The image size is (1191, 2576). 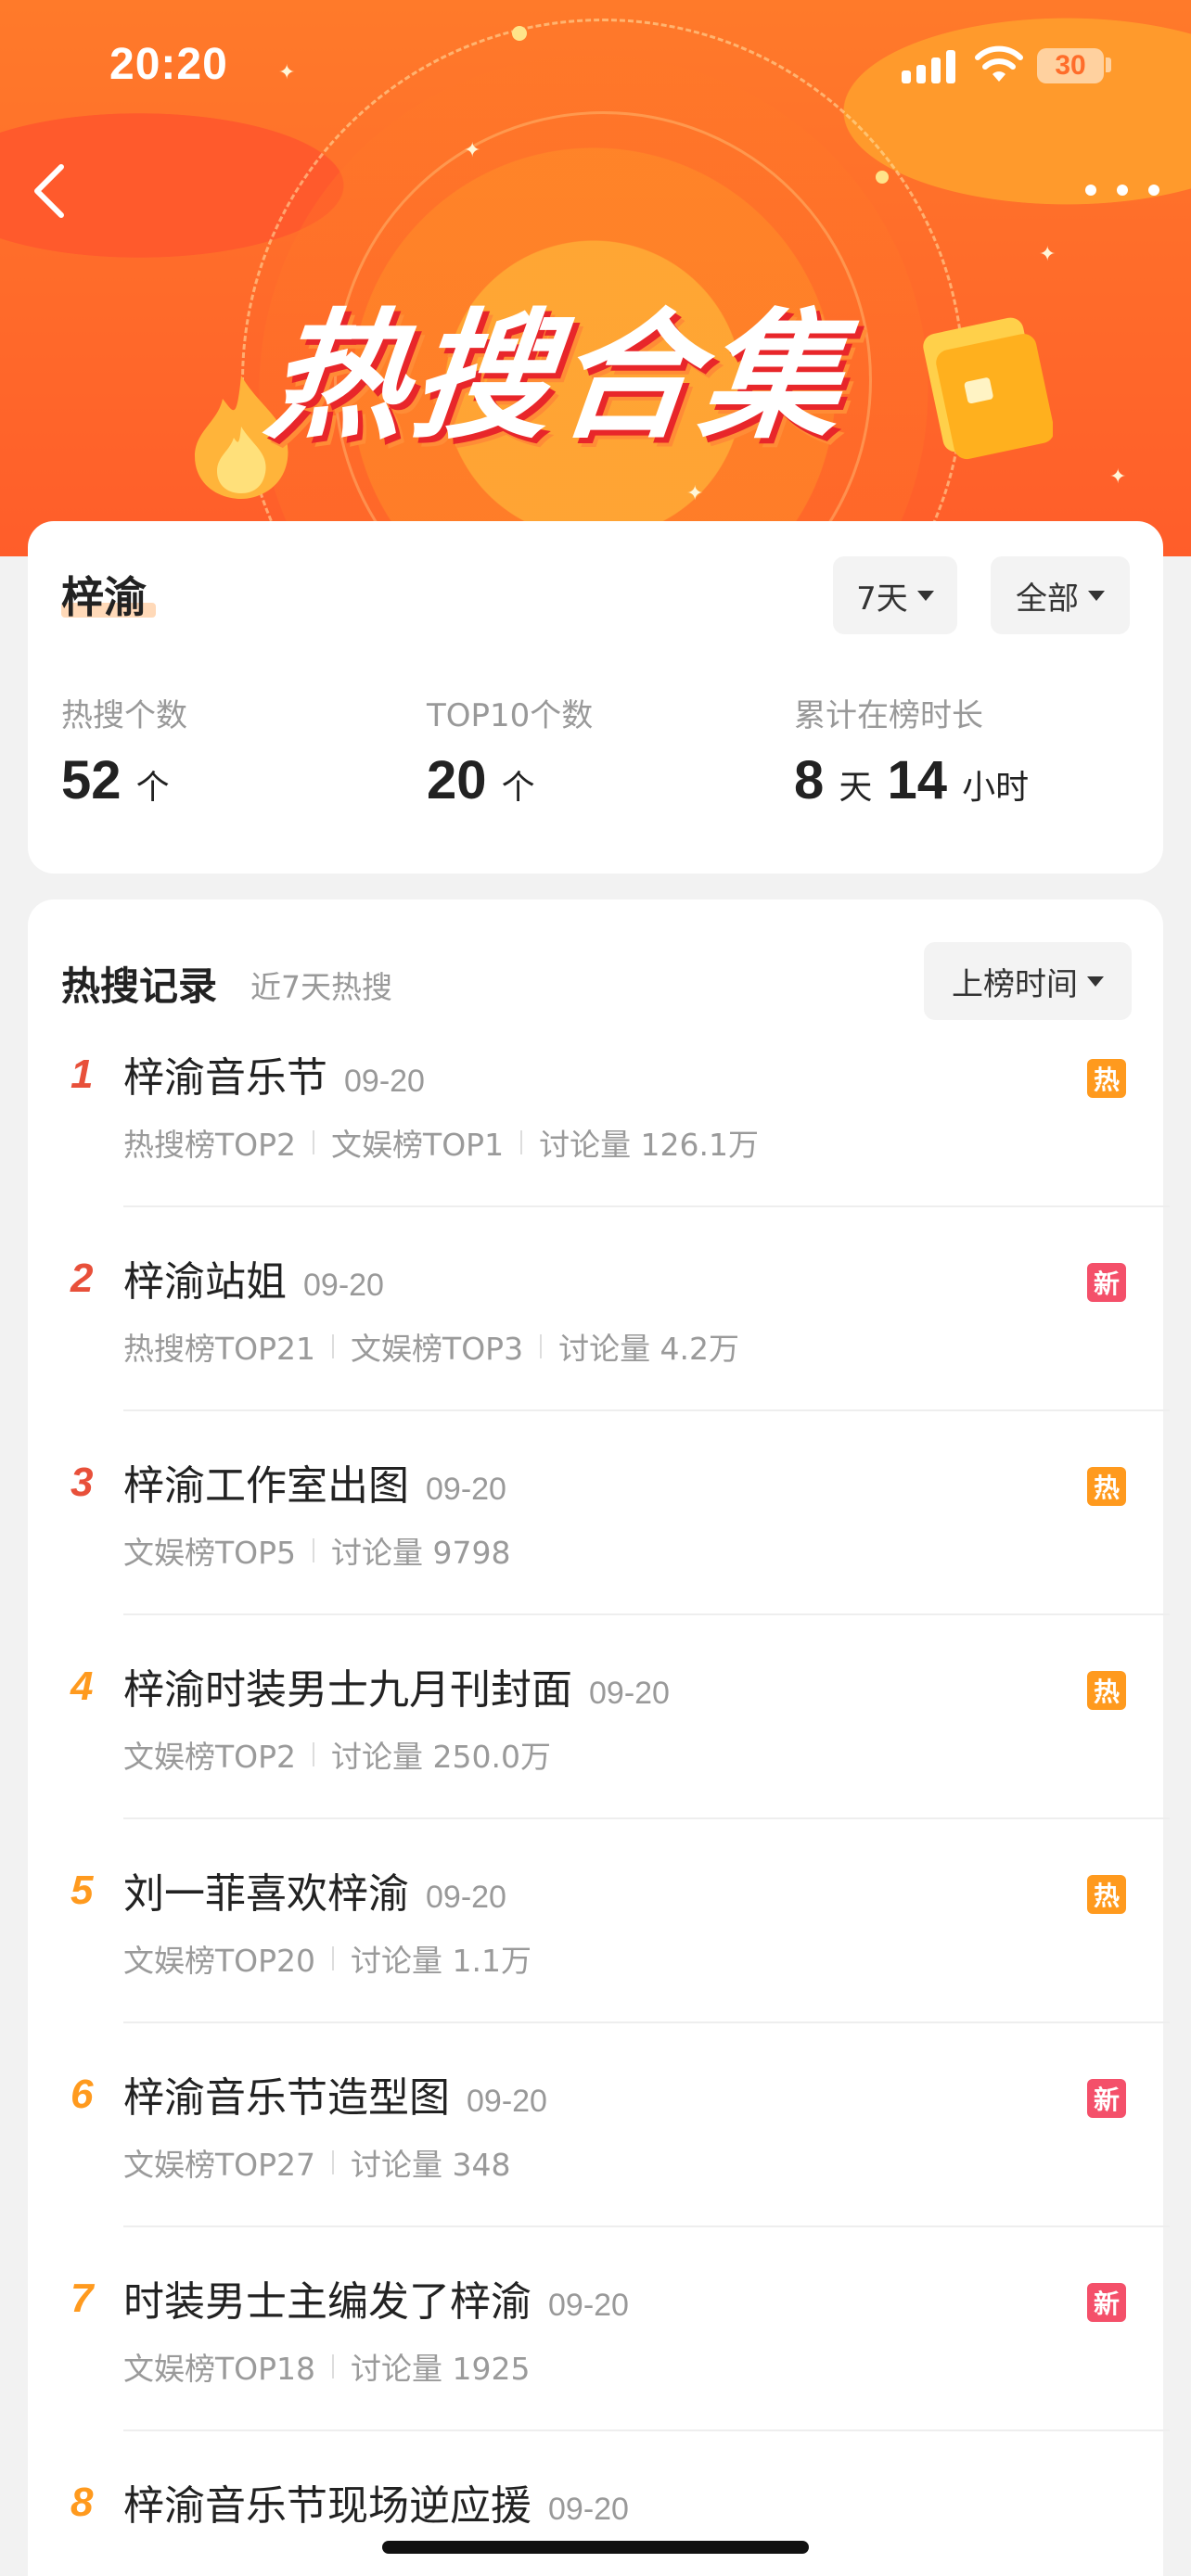 What do you see at coordinates (649, 1145) in the screenshot?
I see `record-meta-item: 讨论量 126.1万` at bounding box center [649, 1145].